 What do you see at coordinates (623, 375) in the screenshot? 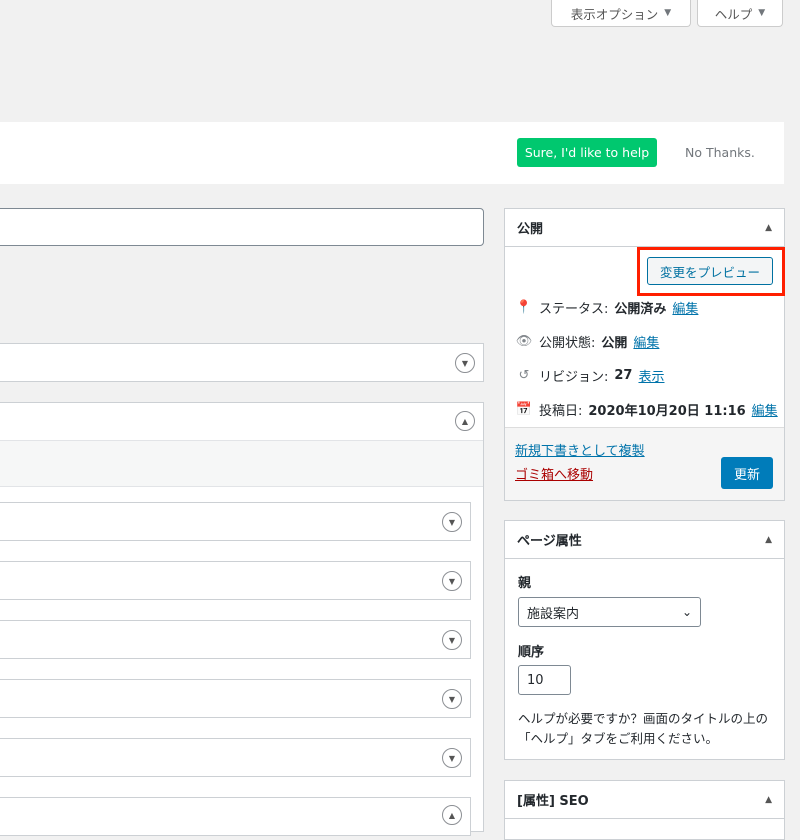
I see `revisions-count: 27` at bounding box center [623, 375].